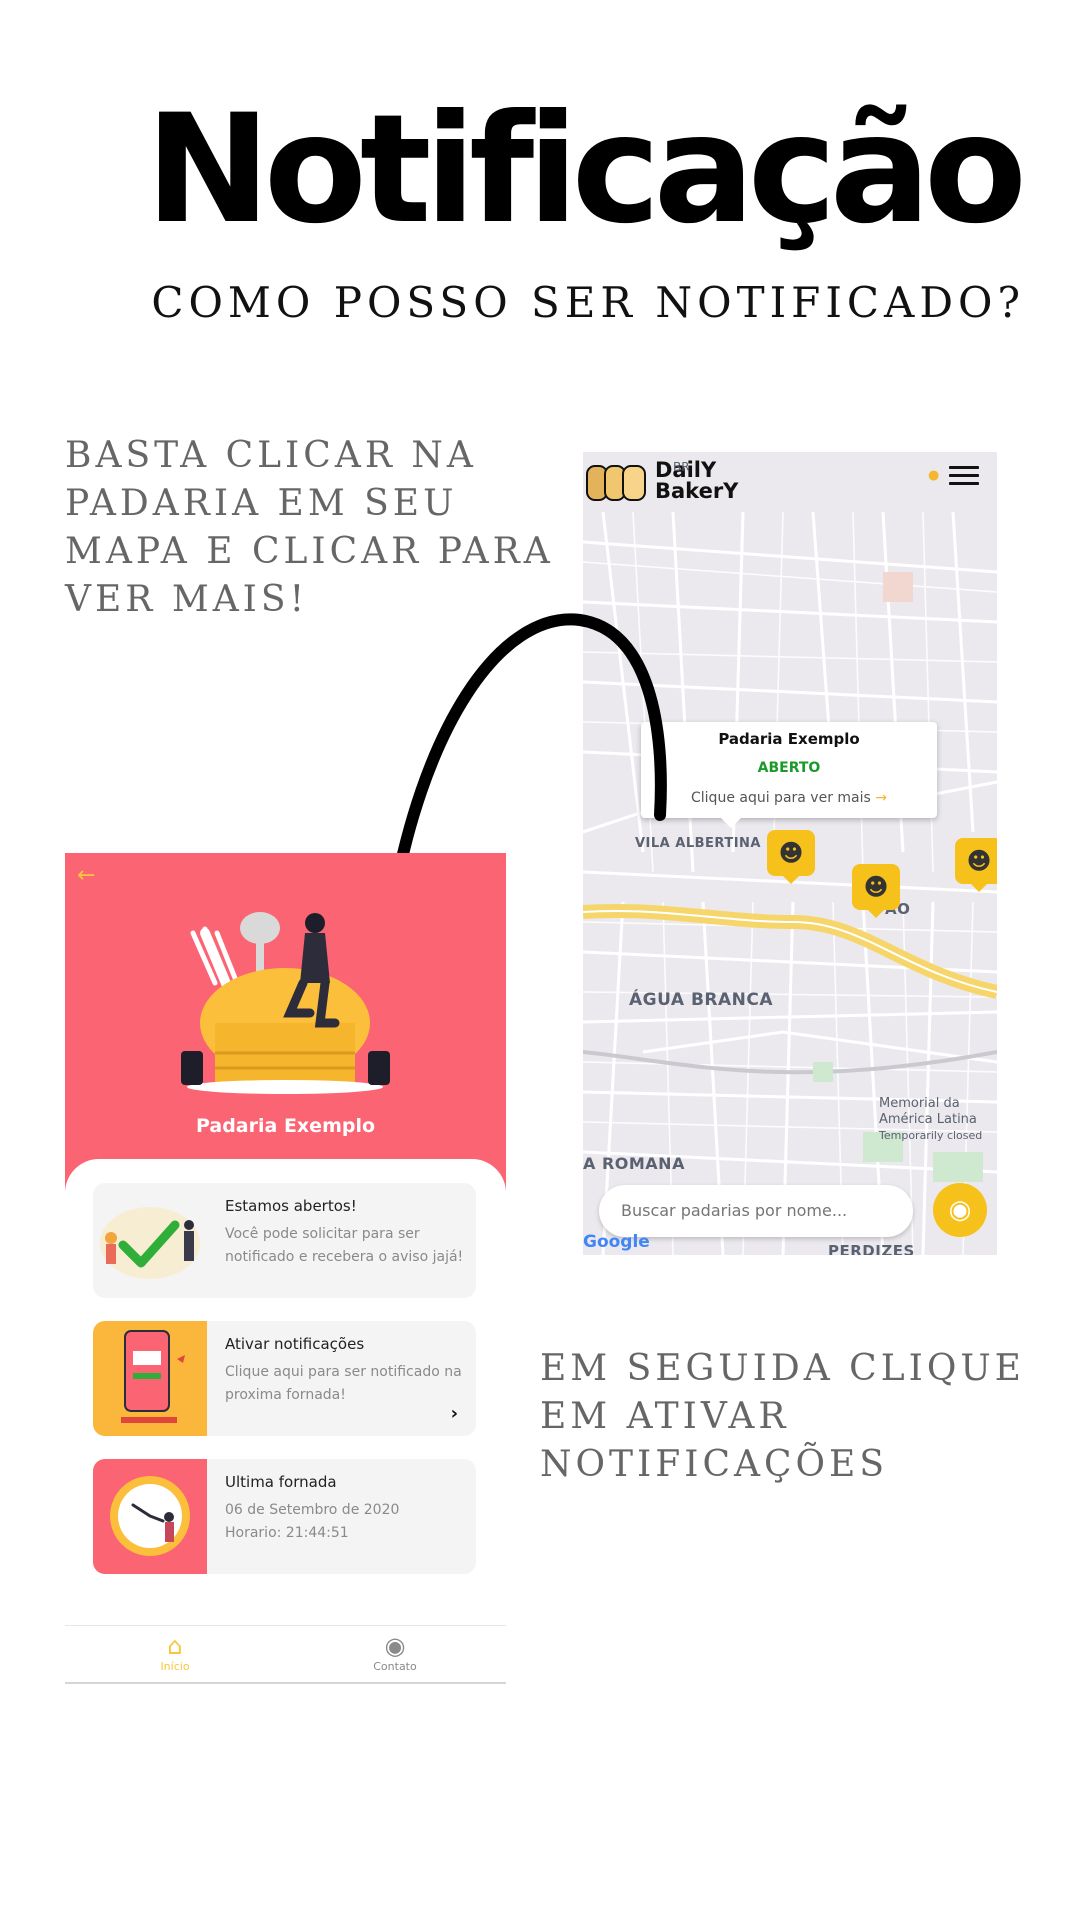 The image size is (1080, 1920). I want to click on search-bar, so click(756, 1211).